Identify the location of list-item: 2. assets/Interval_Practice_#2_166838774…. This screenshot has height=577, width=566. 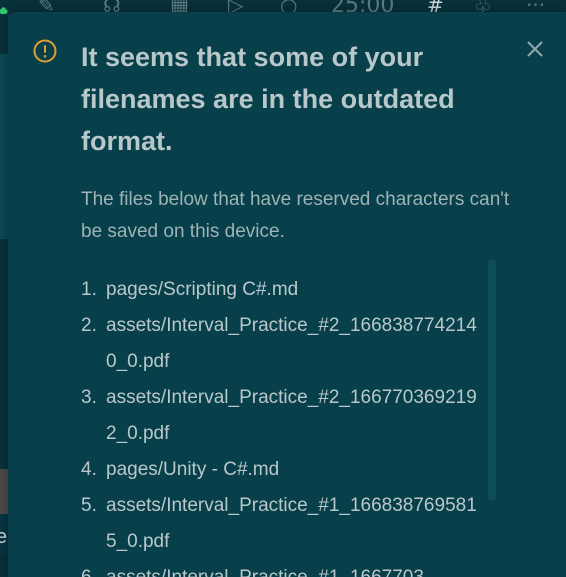
(286, 344).